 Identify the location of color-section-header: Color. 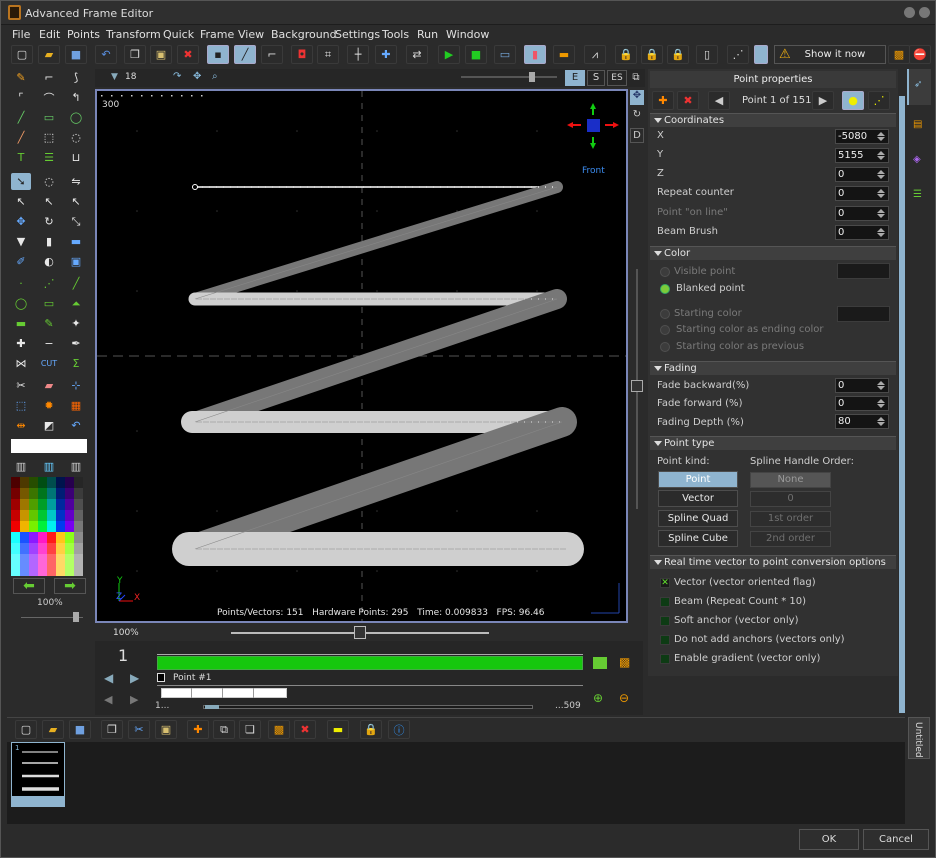
(773, 253).